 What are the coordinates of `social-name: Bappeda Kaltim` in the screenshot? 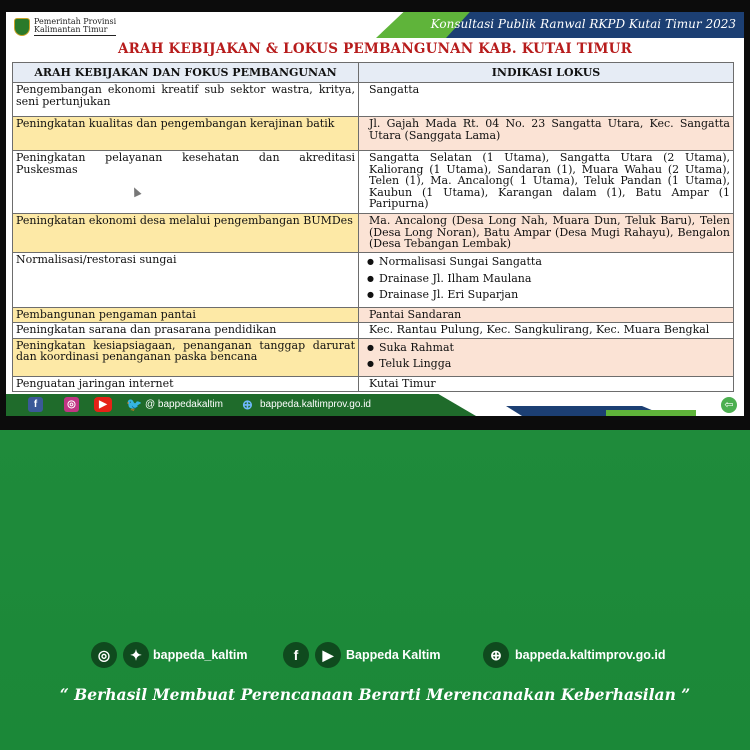 It's located at (393, 655).